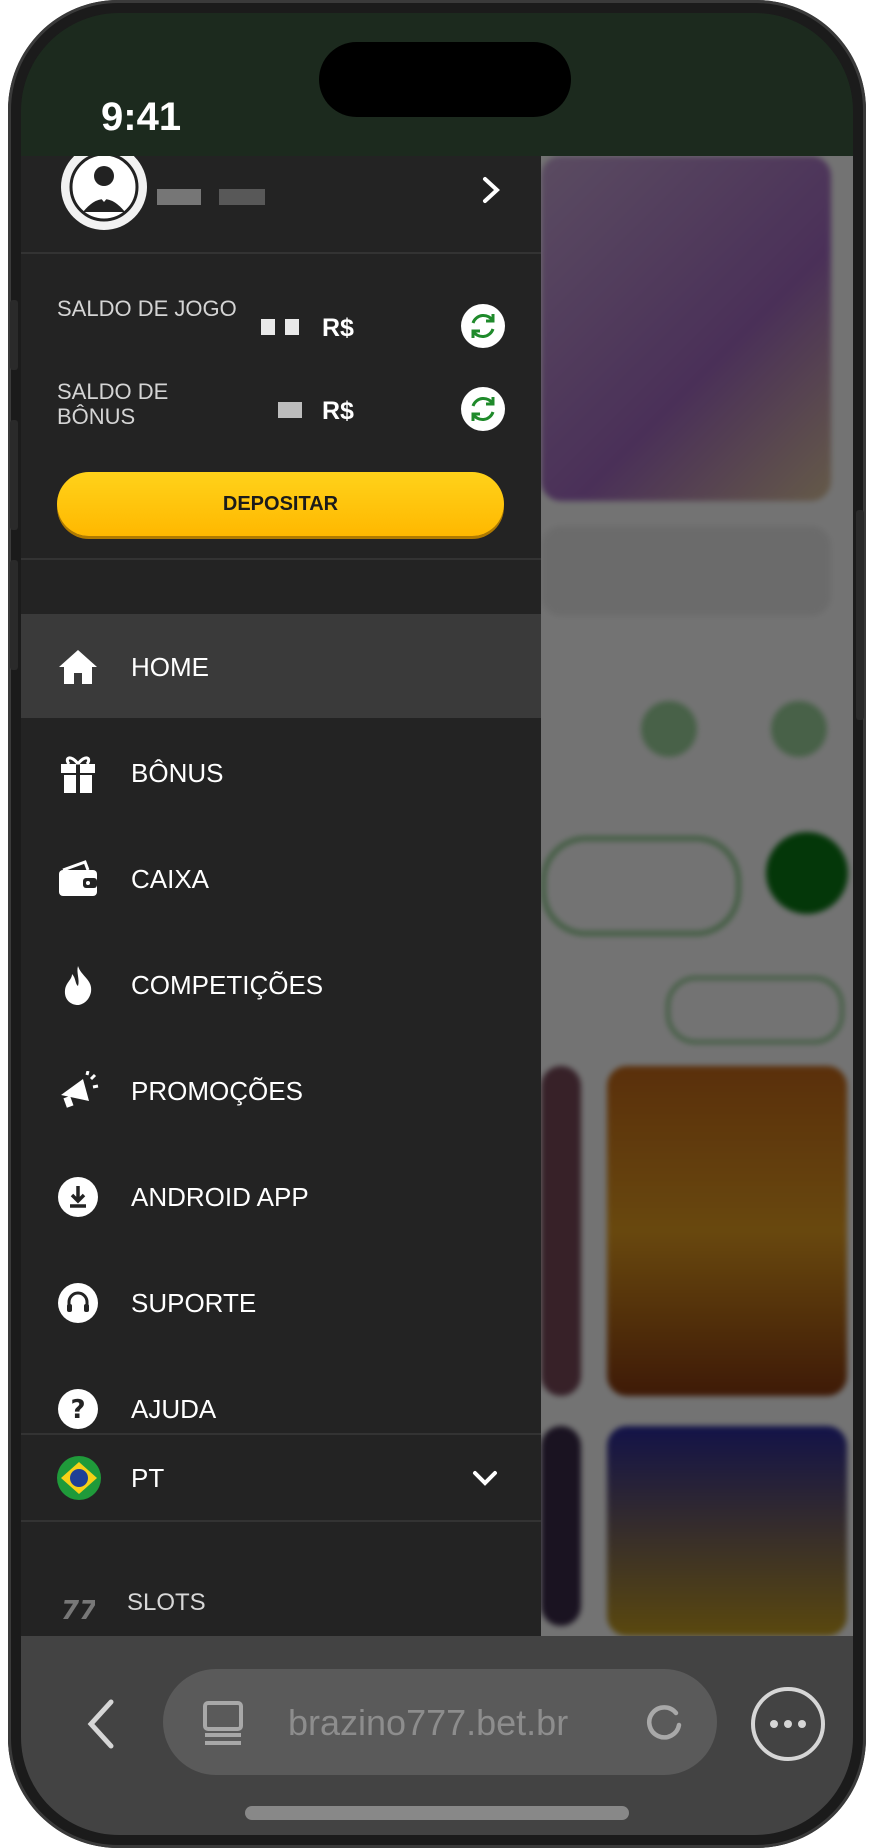 The height and width of the screenshot is (1848, 873). Describe the element at coordinates (78, 1197) in the screenshot. I see `download-icon` at that location.